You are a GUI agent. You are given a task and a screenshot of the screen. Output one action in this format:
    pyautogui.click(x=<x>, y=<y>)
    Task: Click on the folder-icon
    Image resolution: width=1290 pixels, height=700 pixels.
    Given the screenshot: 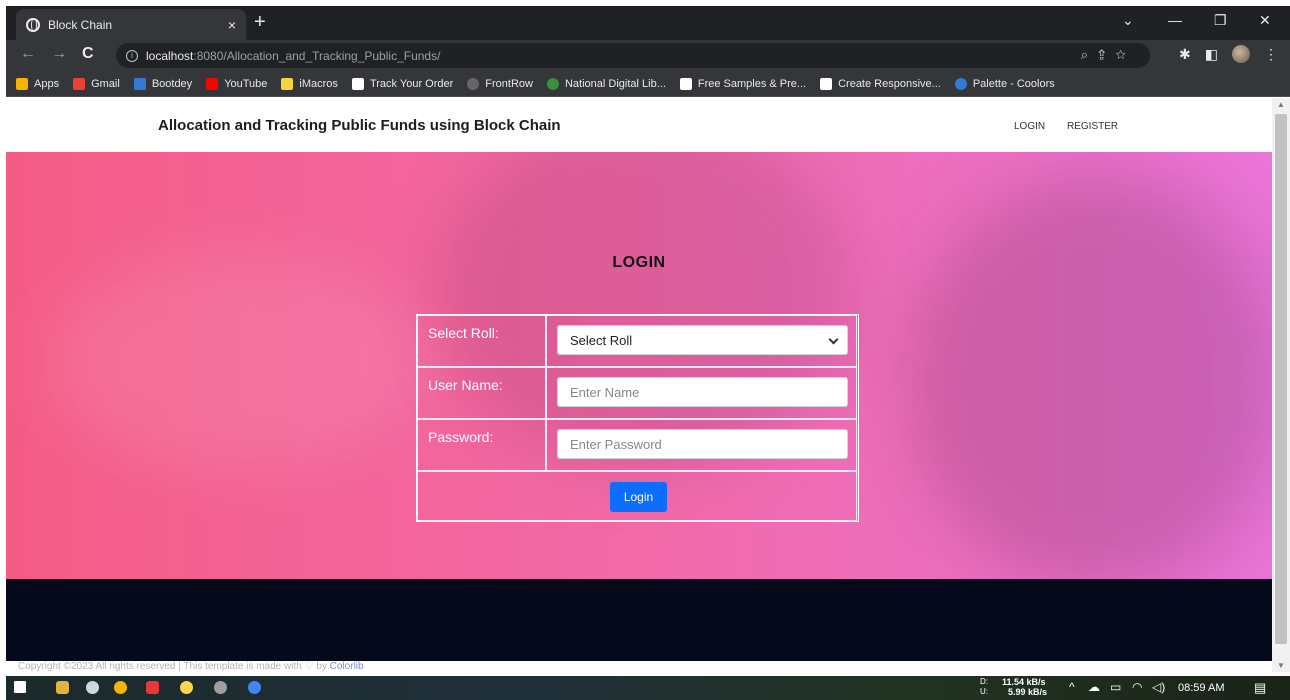 What is the action you would take?
    pyautogui.click(x=287, y=83)
    